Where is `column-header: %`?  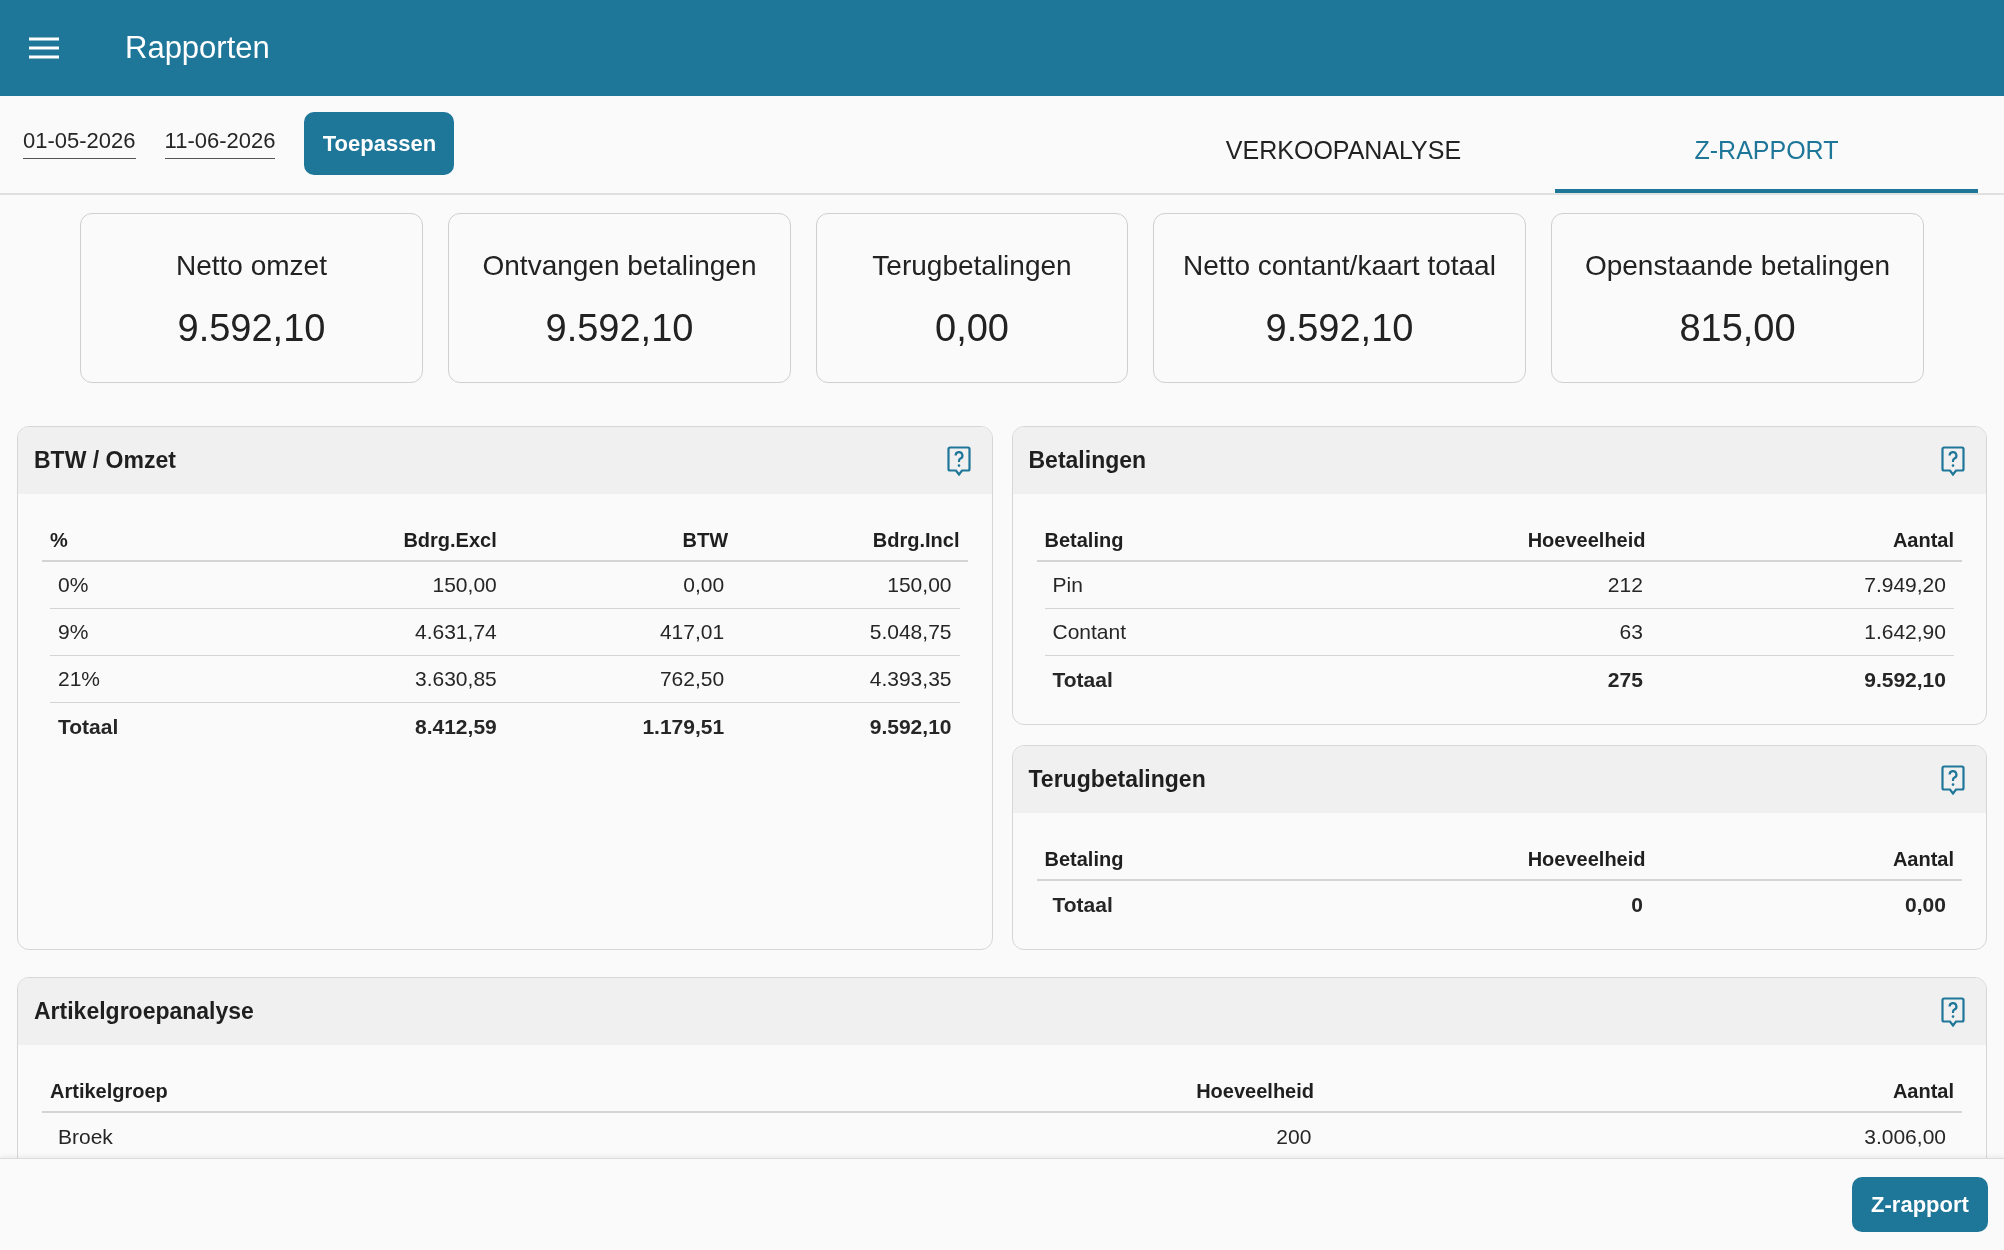 column-header: % is located at coordinates (59, 539).